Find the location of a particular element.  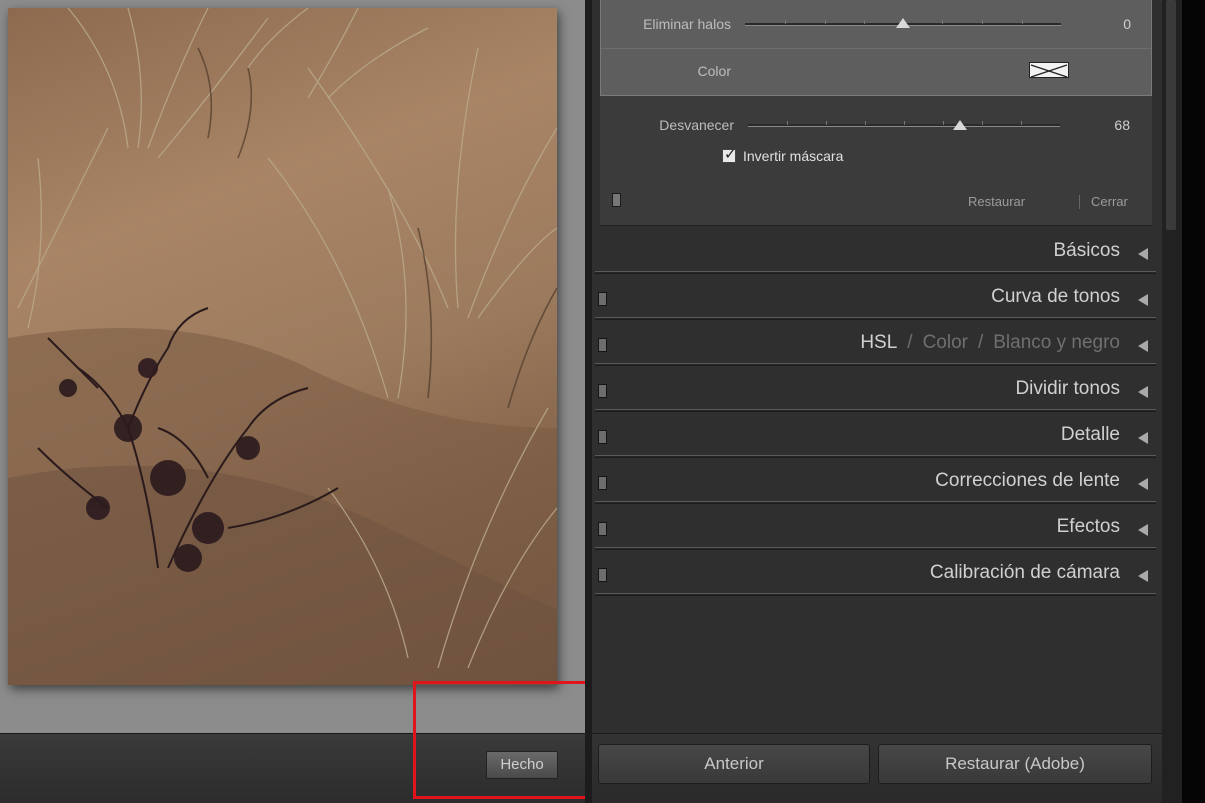

link-separator is located at coordinates (1079, 202).